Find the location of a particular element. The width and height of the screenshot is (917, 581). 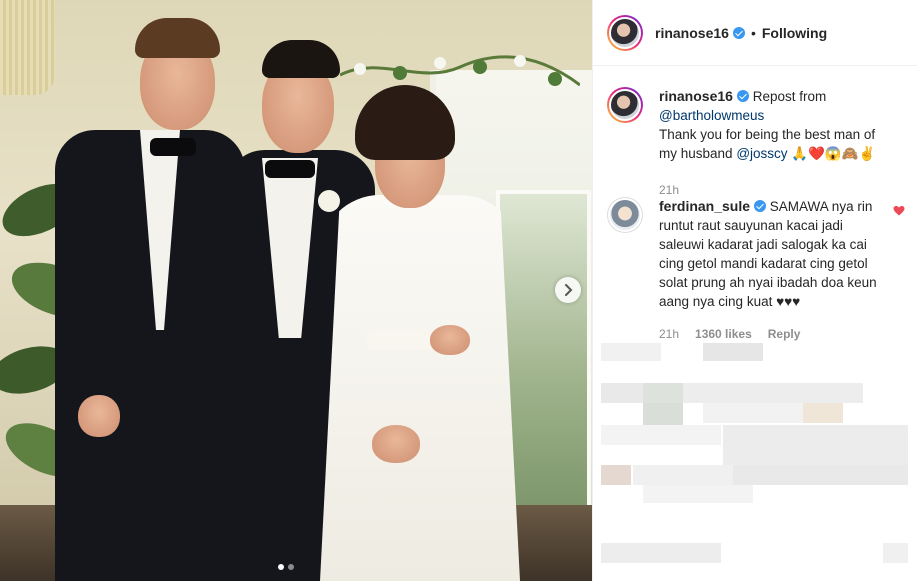

comment-time: 21h is located at coordinates (669, 334).